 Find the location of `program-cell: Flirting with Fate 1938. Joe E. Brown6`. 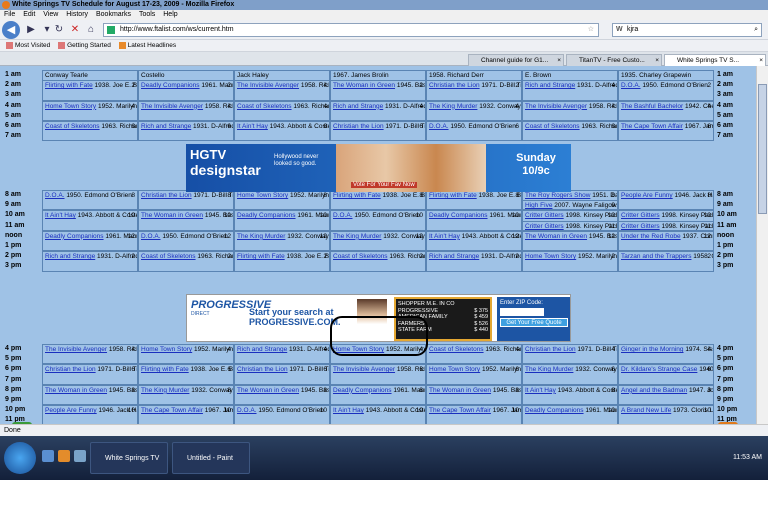

program-cell: Flirting with Fate 1938. Joe E. Brown6 is located at coordinates (186, 374).